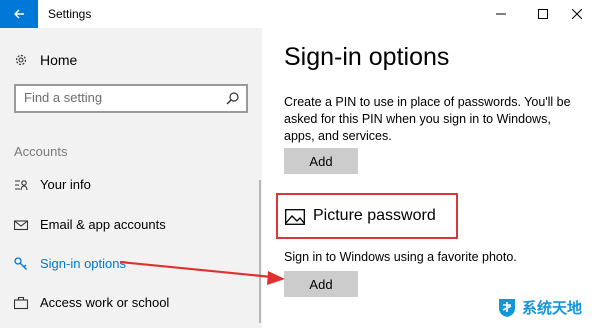 This screenshot has height=328, width=600. Describe the element at coordinates (543, 14) in the screenshot. I see `maximize-icon` at that location.